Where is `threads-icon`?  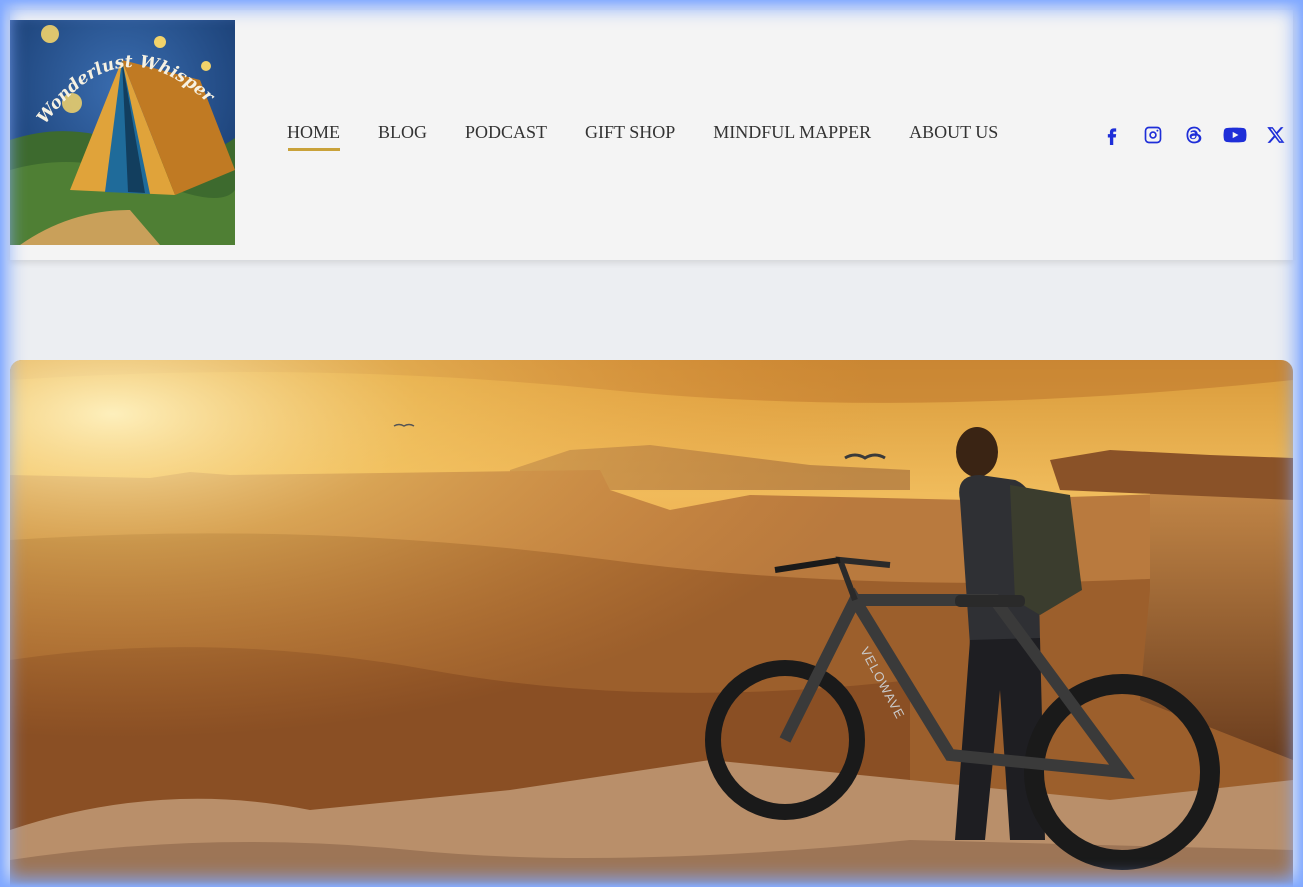
threads-icon is located at coordinates (1194, 135).